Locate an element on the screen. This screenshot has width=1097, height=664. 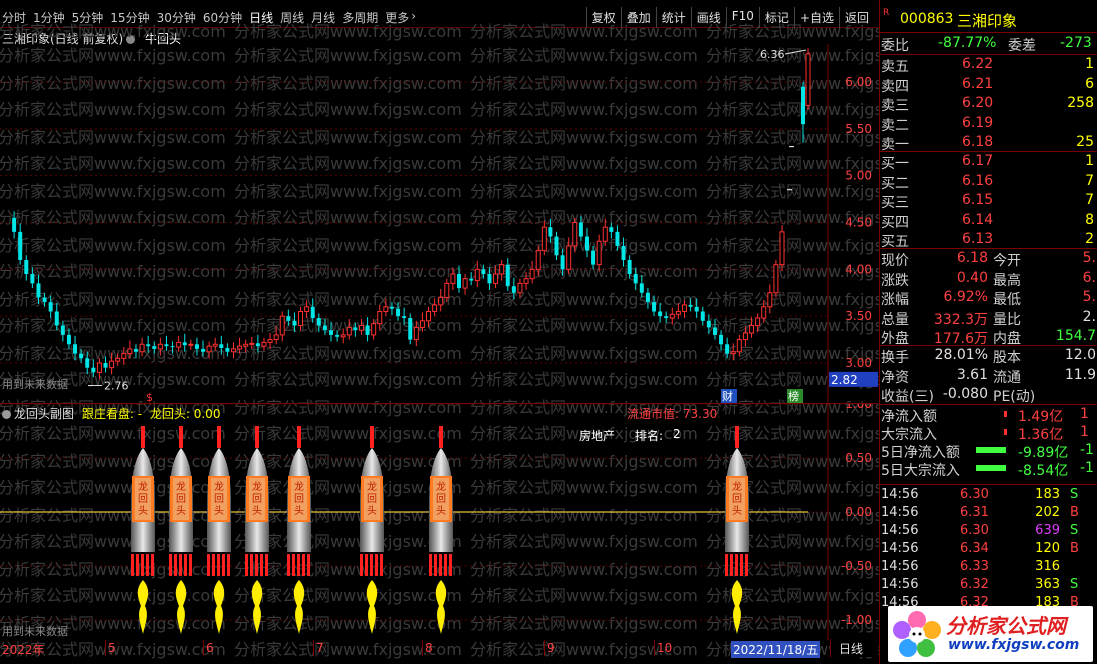
stat-value: 11.9 is located at coordinates (1080, 374).